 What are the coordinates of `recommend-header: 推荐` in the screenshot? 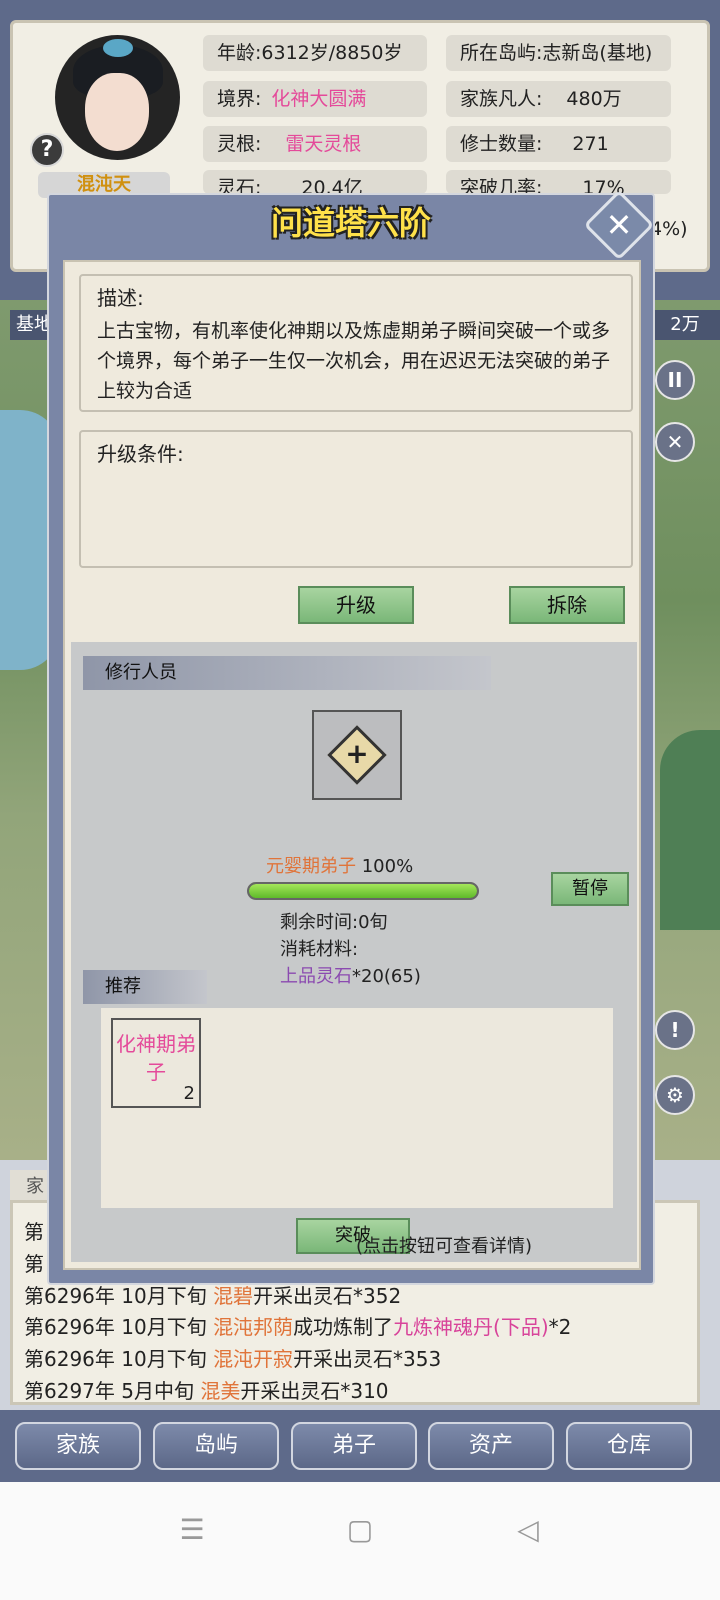 It's located at (145, 987).